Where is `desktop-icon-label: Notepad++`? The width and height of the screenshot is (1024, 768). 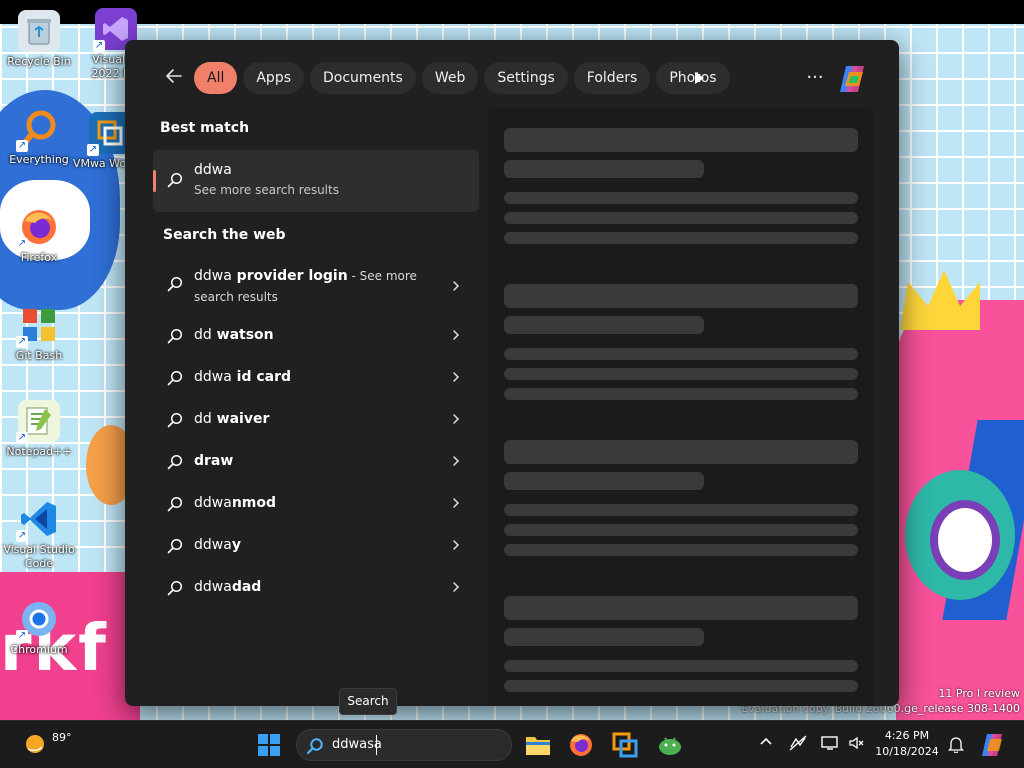
desktop-icon-label: Notepad++ is located at coordinates (39, 451).